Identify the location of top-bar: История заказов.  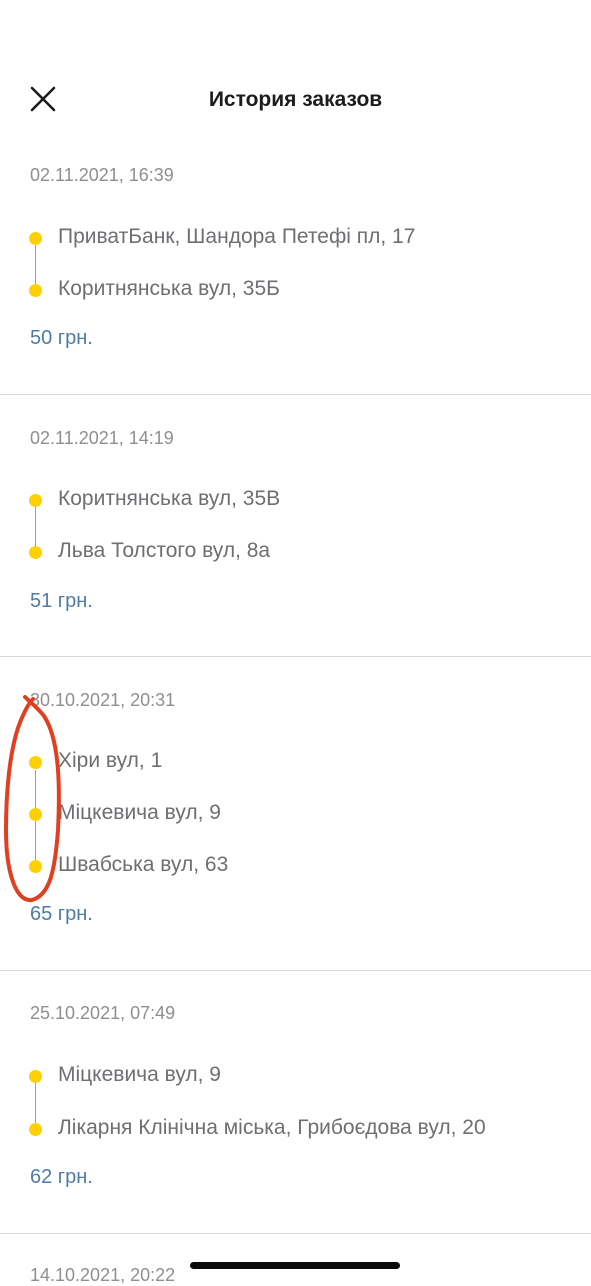
(295, 95).